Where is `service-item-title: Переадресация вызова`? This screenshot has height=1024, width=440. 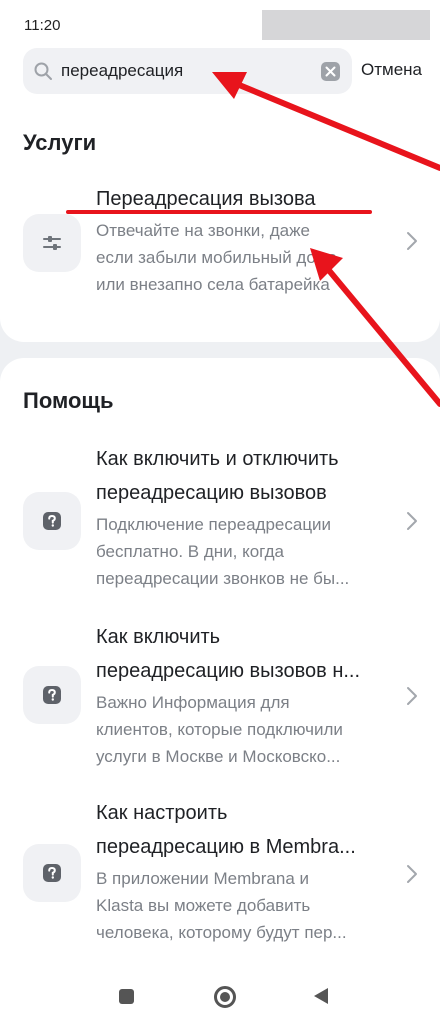 service-item-title: Переадресация вызова is located at coordinates (206, 199).